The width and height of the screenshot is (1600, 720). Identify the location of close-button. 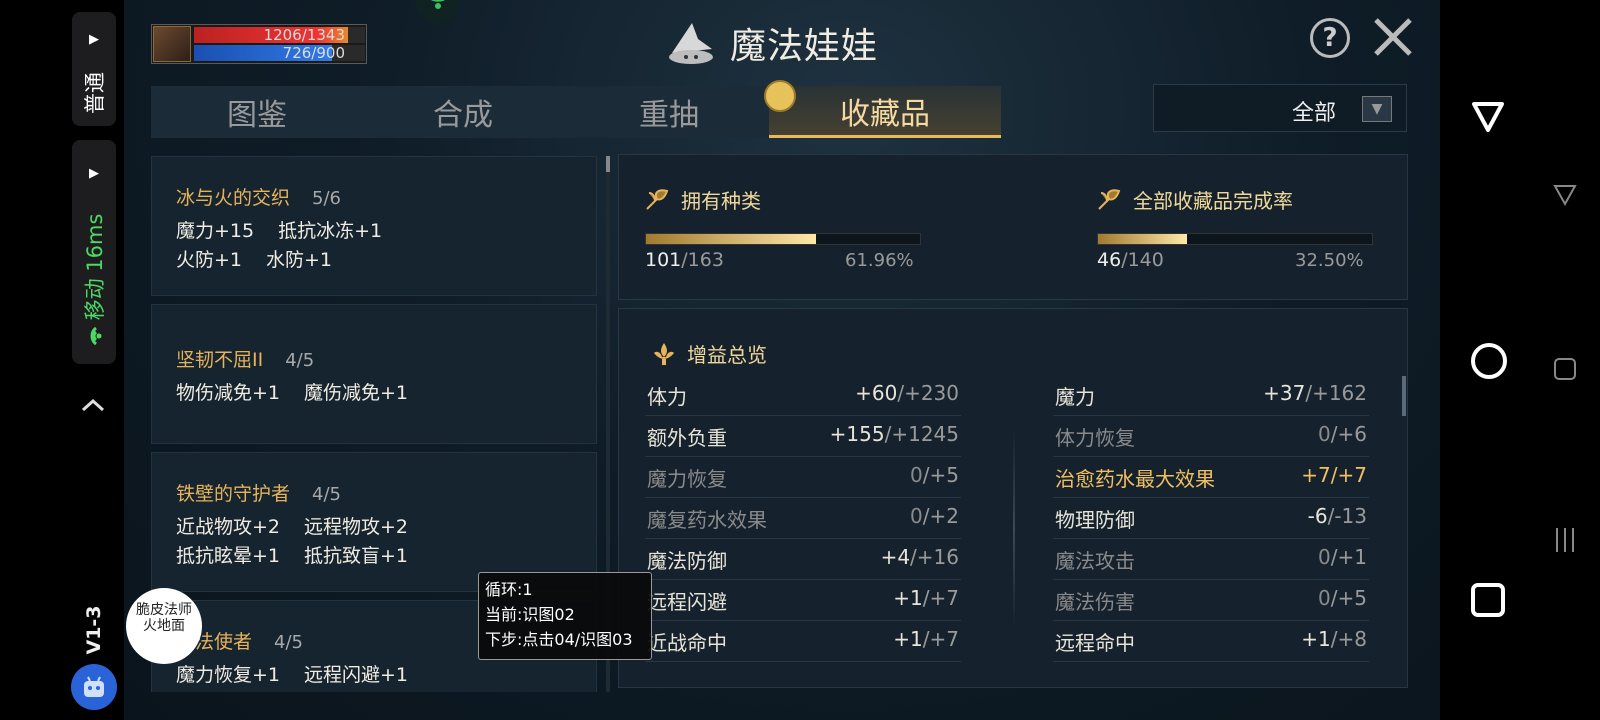
(1393, 37).